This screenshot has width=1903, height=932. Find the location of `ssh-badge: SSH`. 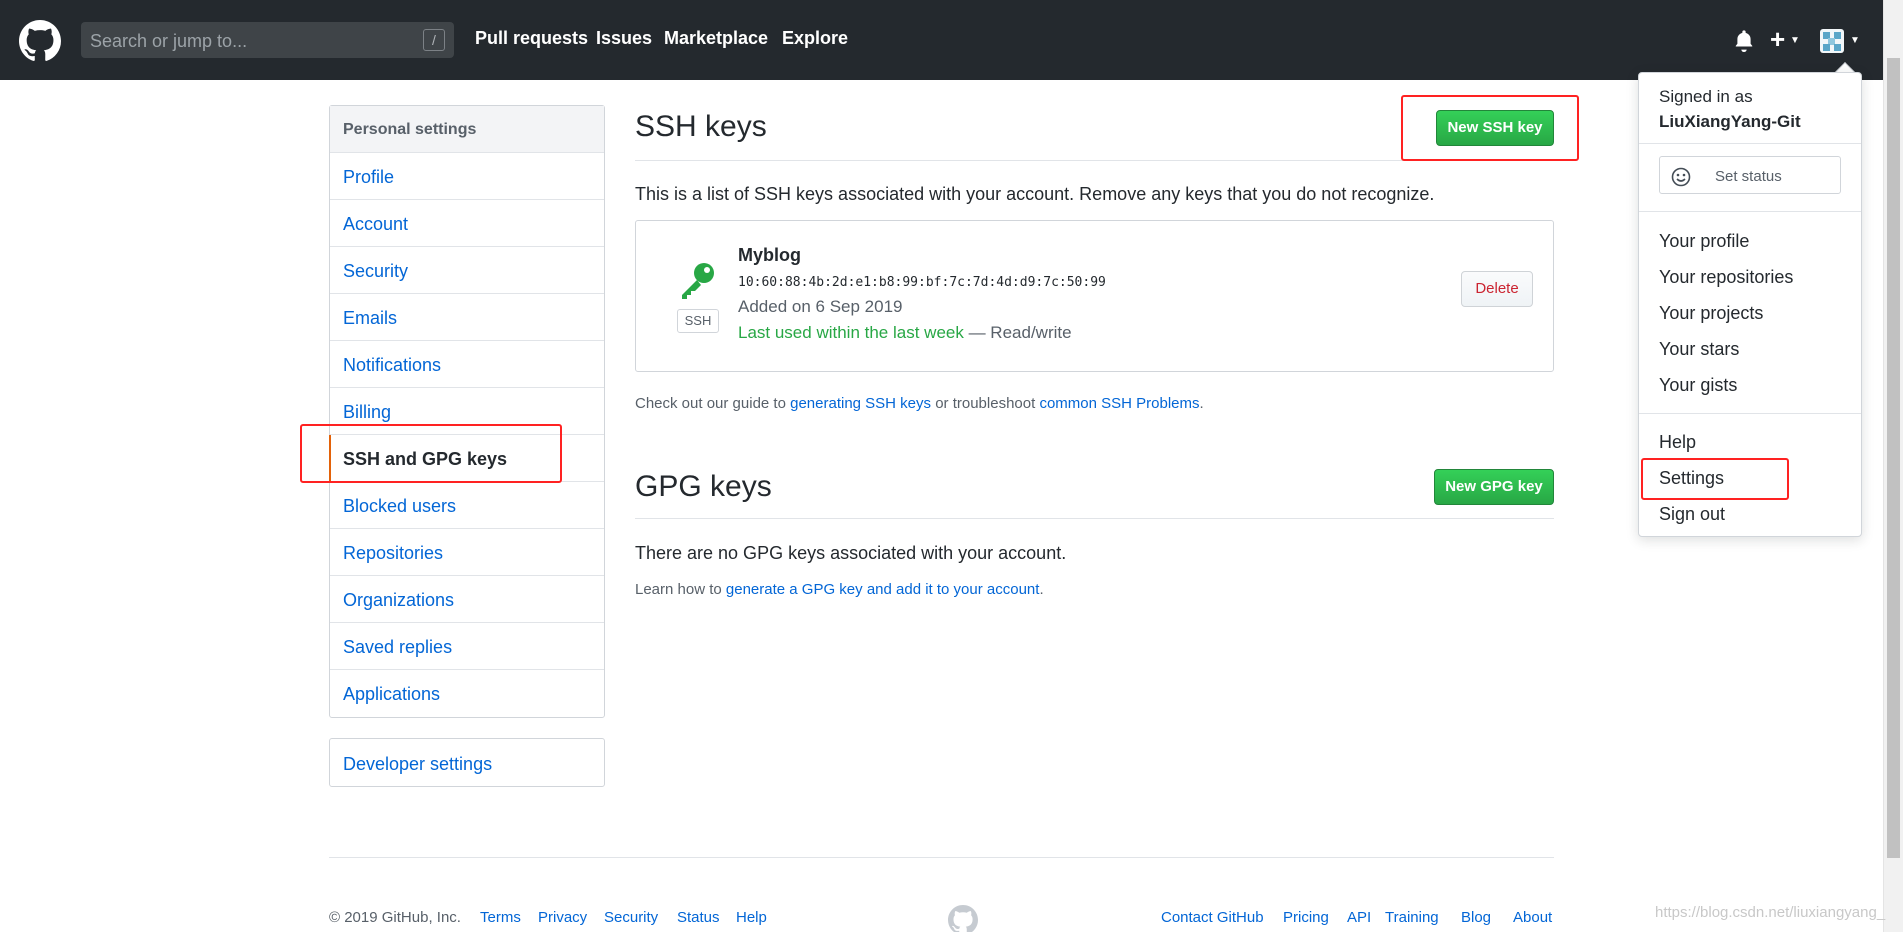

ssh-badge: SSH is located at coordinates (698, 321).